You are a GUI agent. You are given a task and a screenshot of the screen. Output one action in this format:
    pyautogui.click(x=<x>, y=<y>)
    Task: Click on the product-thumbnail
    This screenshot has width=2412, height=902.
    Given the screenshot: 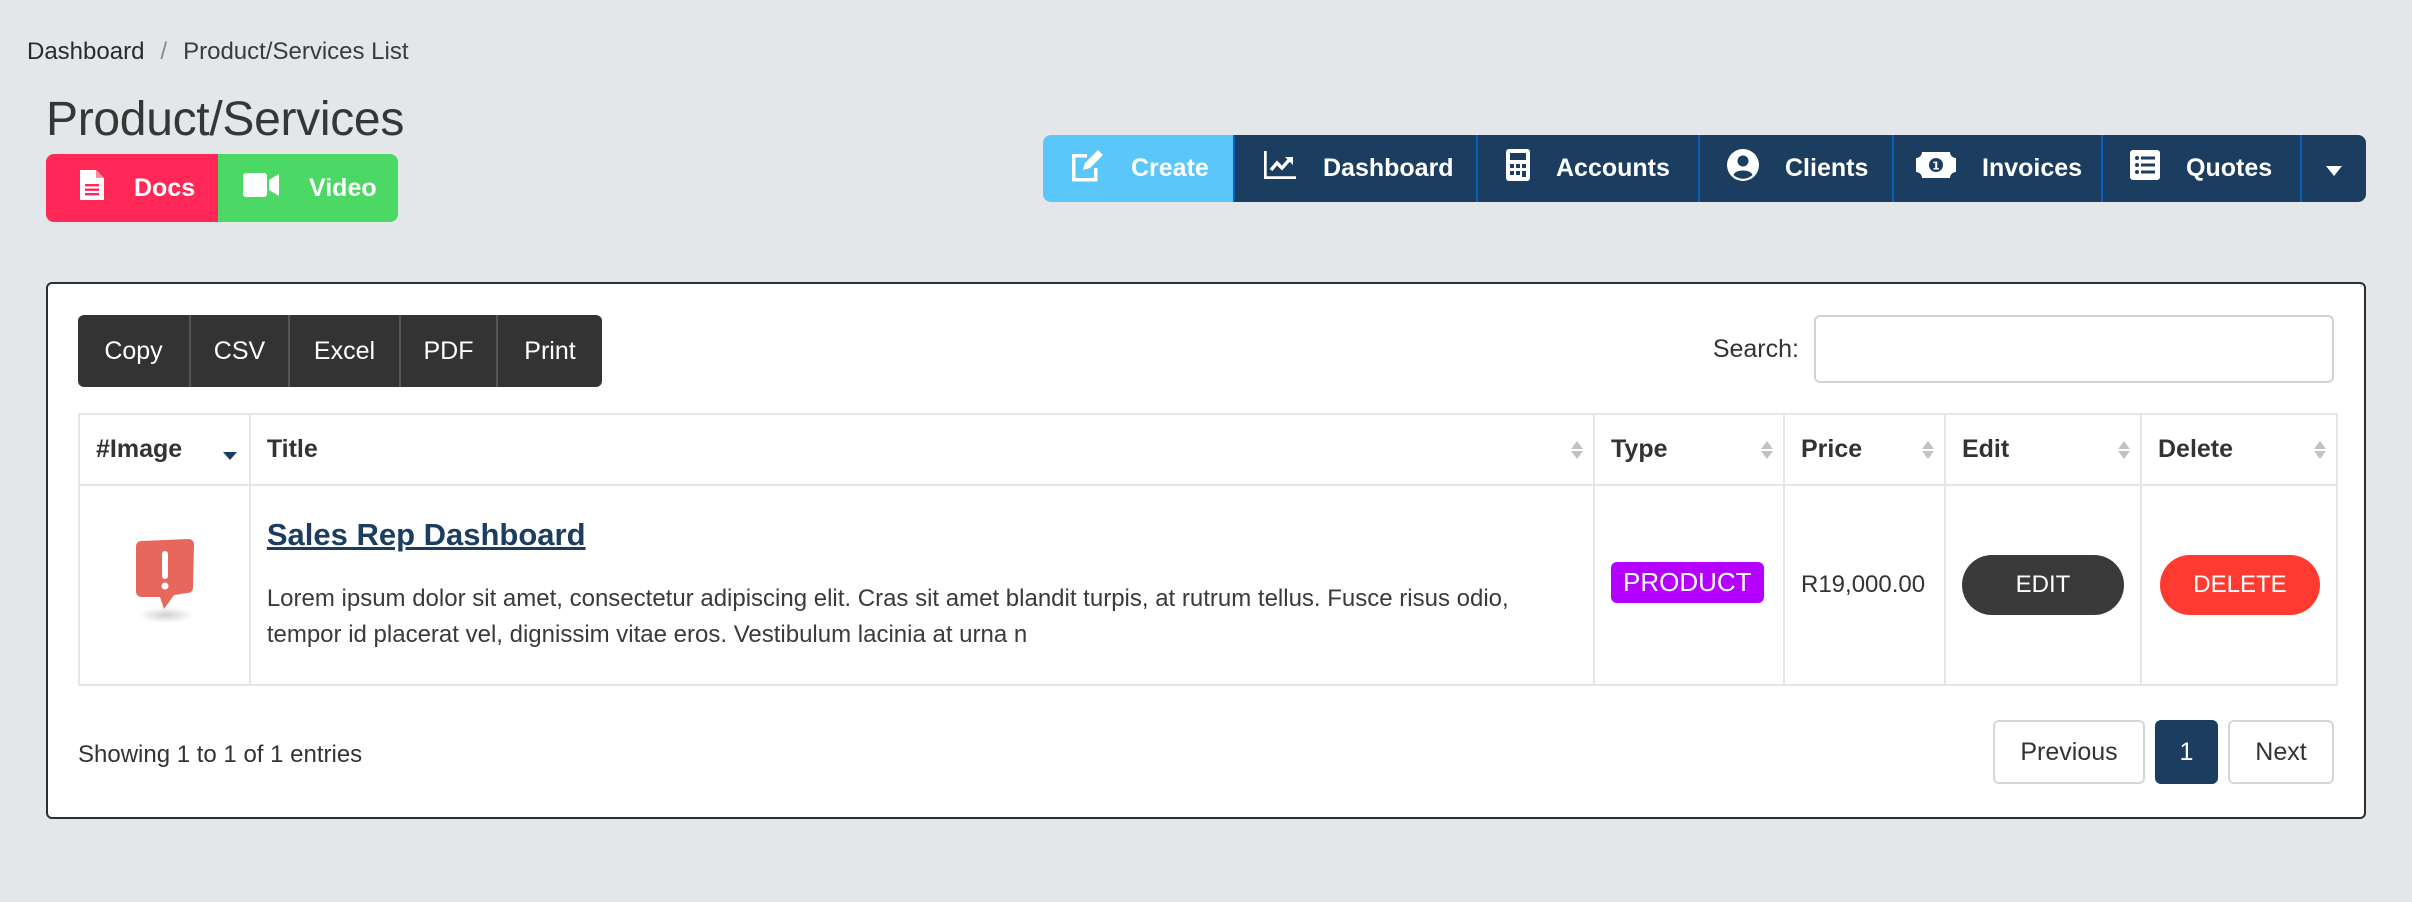 What is the action you would take?
    pyautogui.click(x=164, y=585)
    